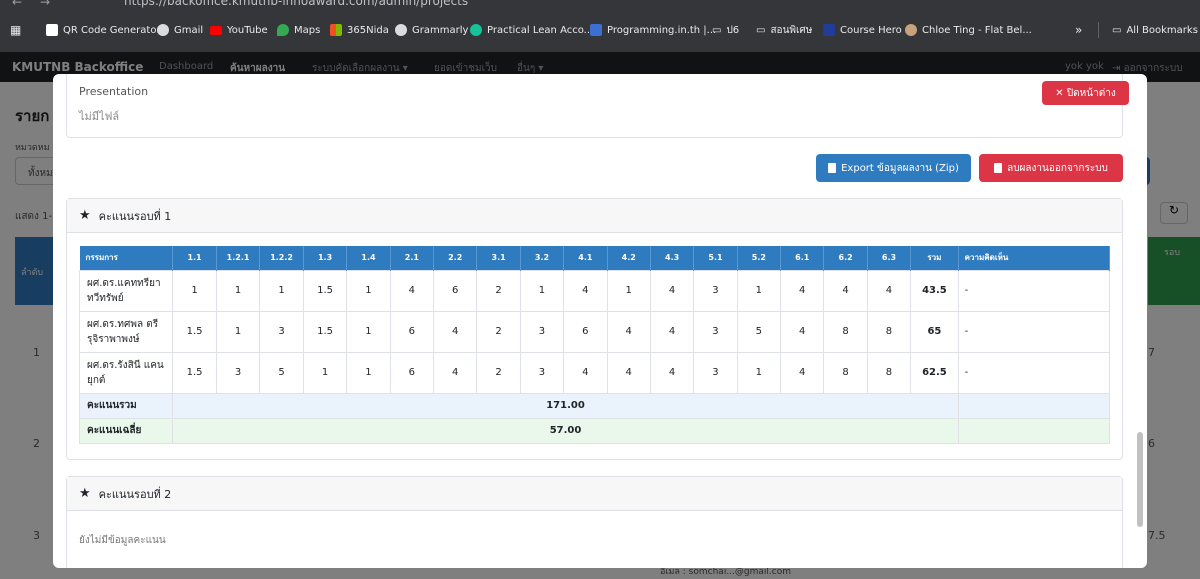  Describe the element at coordinates (542, 258) in the screenshot. I see `header-criterion: 3.2` at that location.